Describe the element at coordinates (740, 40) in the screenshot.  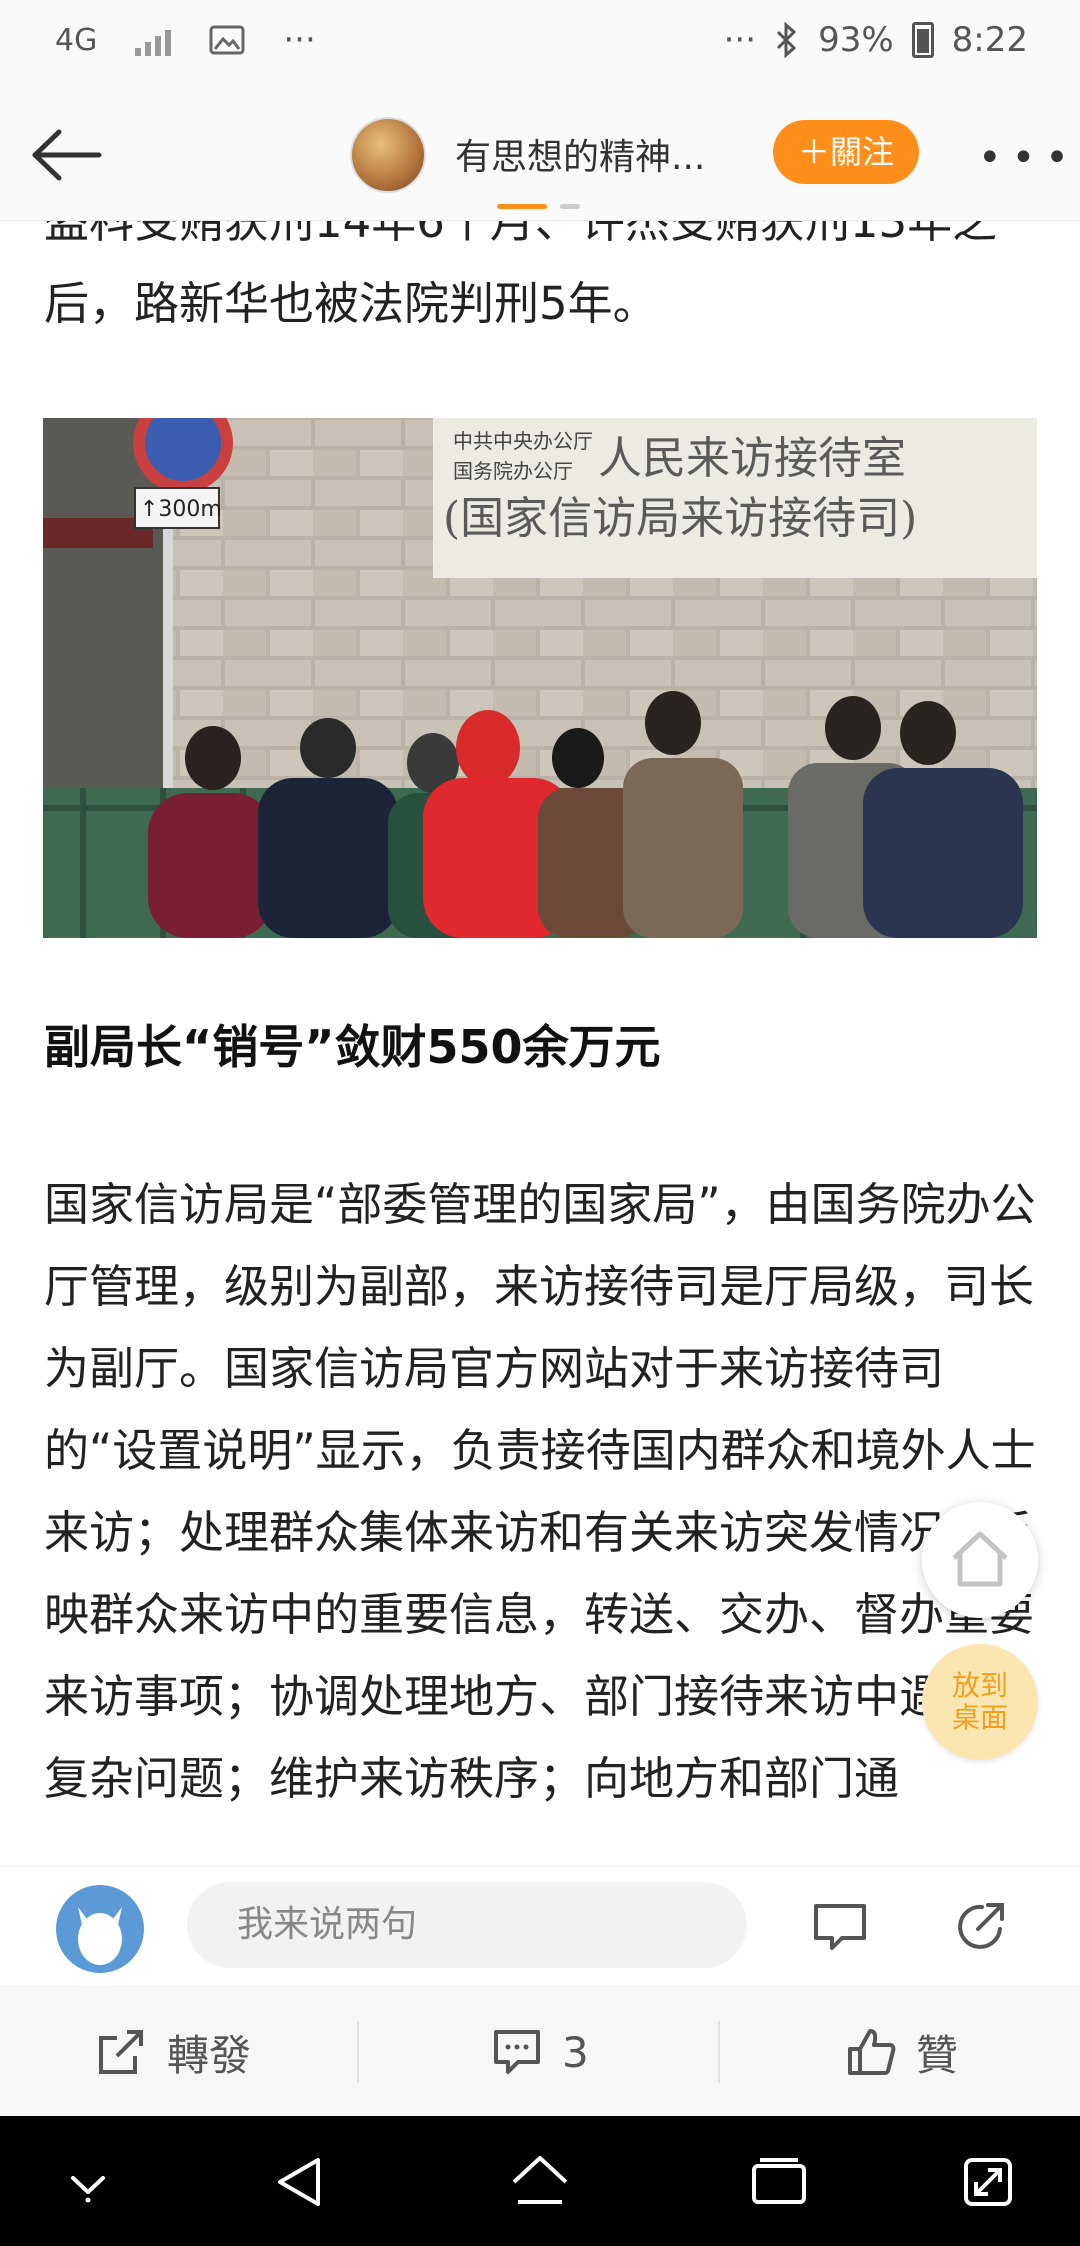
I see `status-dots: ···` at that location.